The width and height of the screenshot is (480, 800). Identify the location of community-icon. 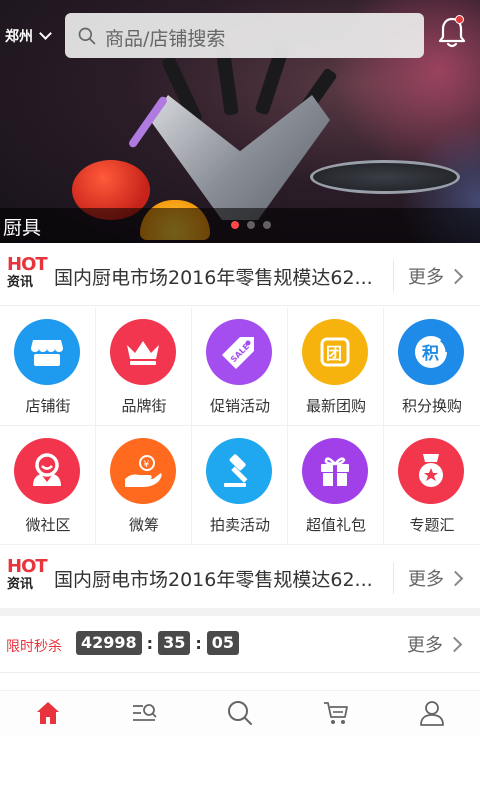
(47, 471).